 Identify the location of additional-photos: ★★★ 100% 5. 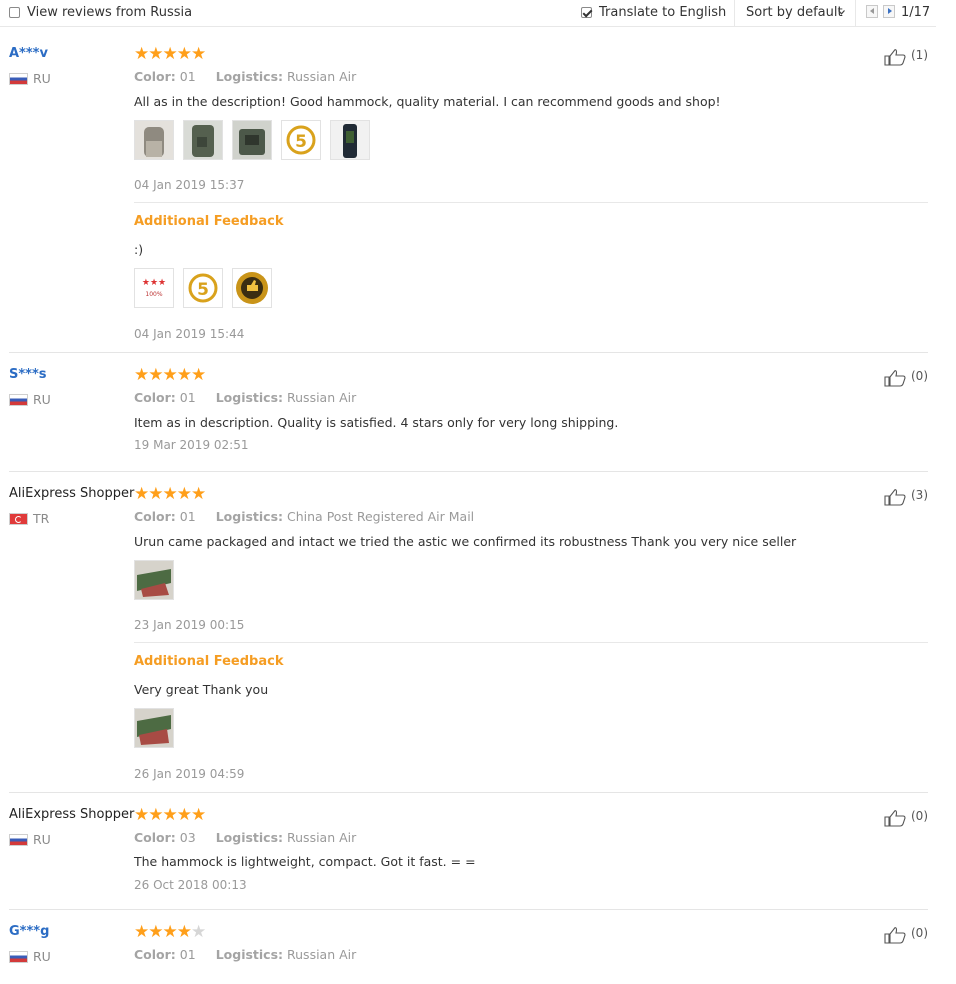
(205, 289).